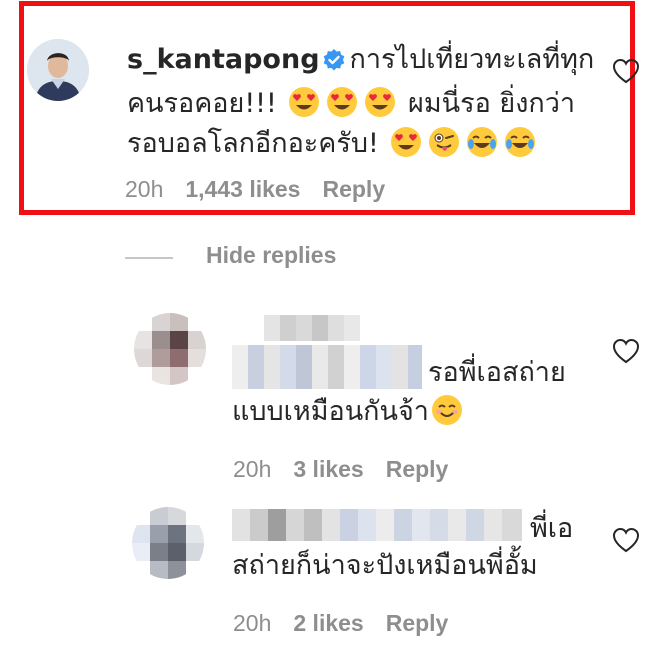 This screenshot has width=658, height=662. I want to click on reply-comment-text: แบบเหมือนกันจ้า, so click(349, 412).